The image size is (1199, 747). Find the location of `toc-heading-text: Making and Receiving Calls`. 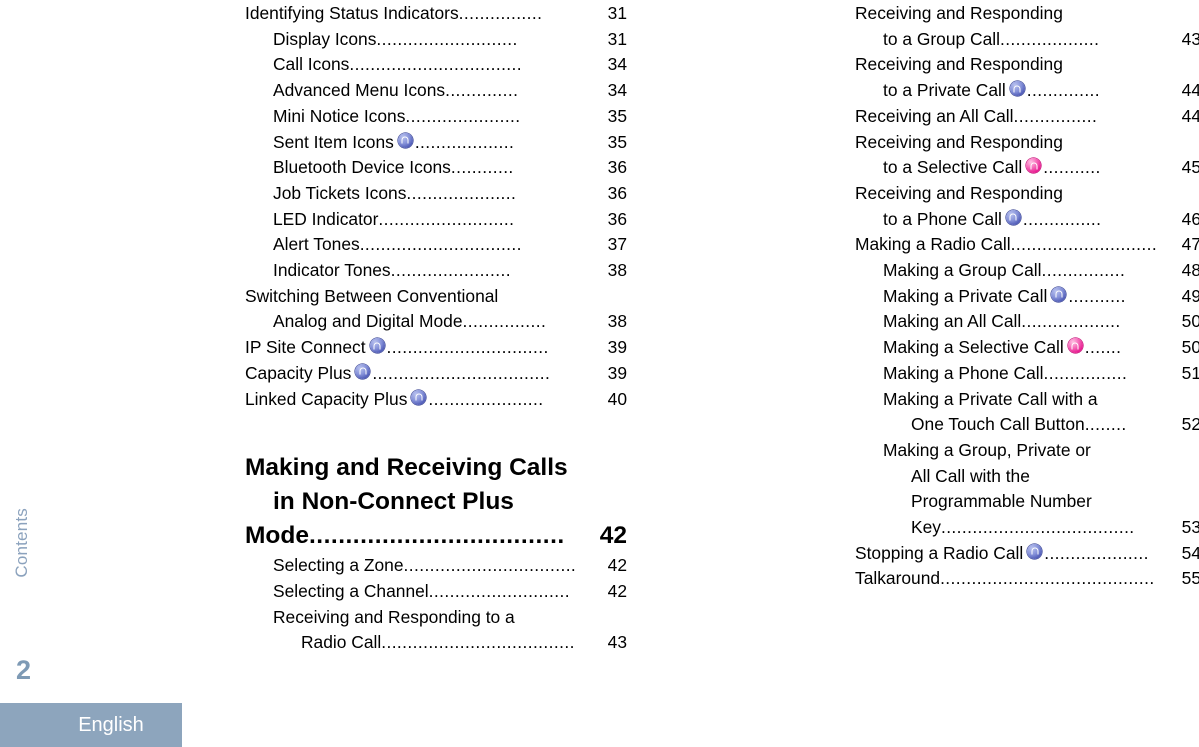

toc-heading-text: Making and Receiving Calls is located at coordinates (406, 468).